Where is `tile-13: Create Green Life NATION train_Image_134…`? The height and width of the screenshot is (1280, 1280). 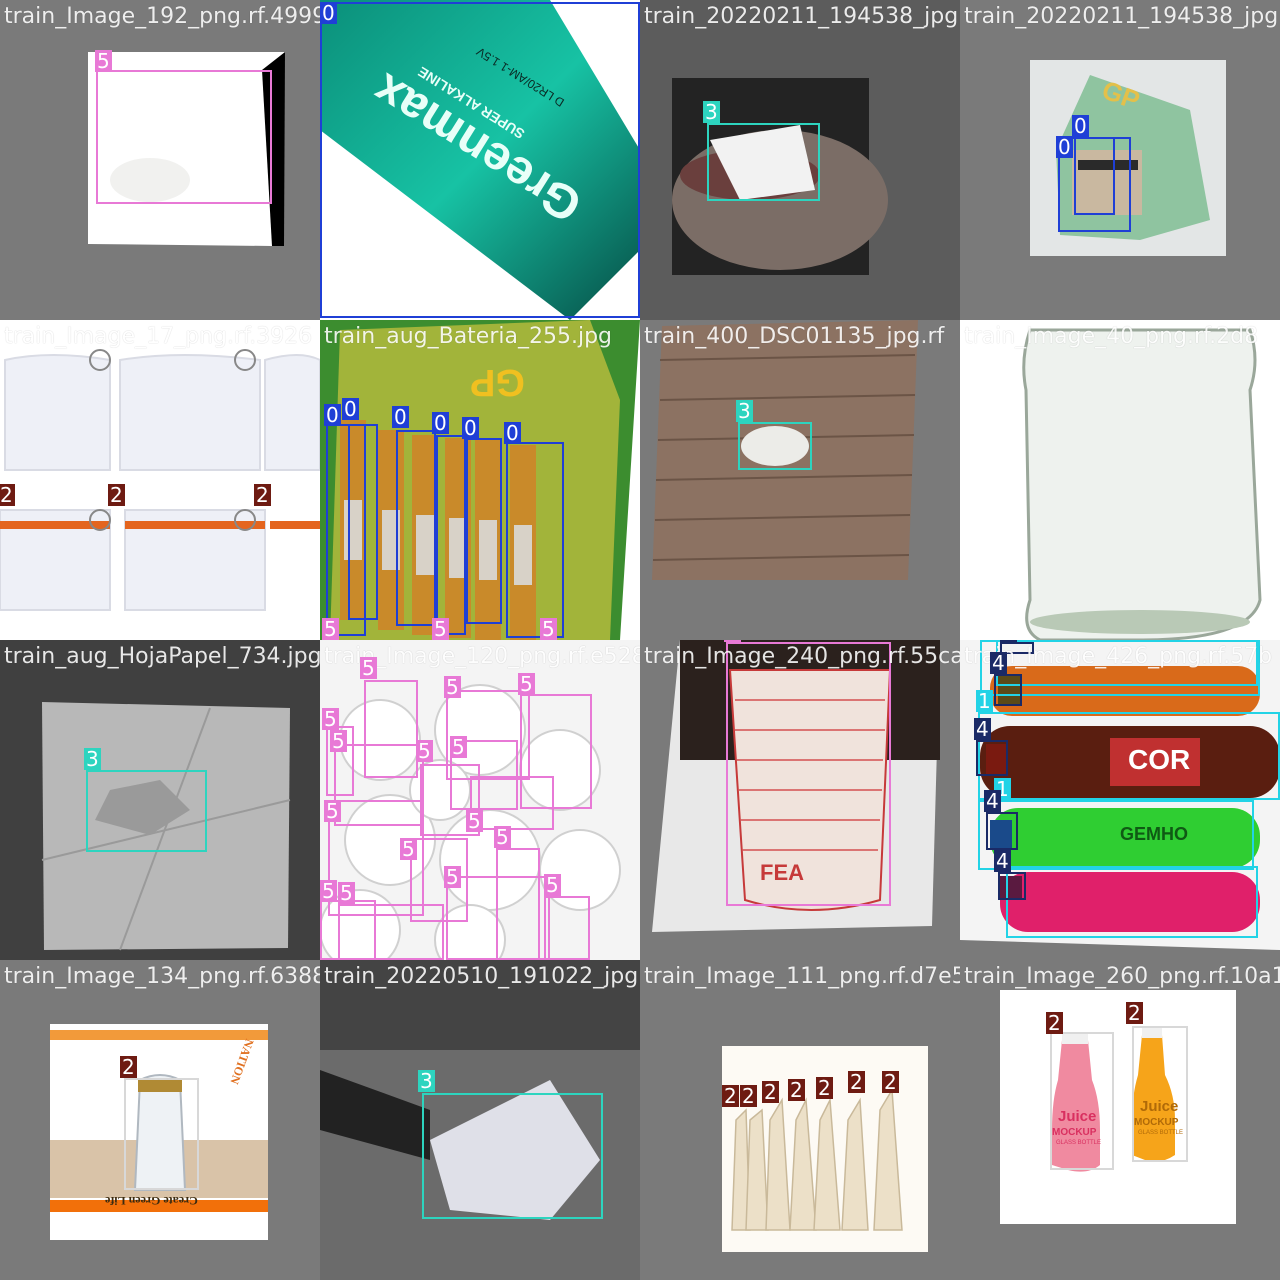 tile-13: Create Green Life NATION train_Image_134… is located at coordinates (160, 1120).